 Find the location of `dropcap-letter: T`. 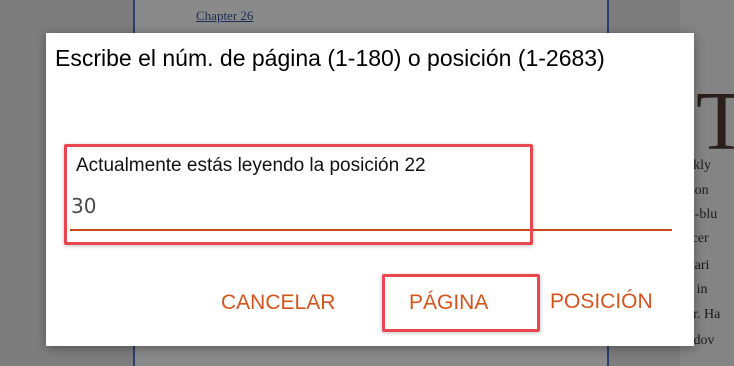

dropcap-letter: T is located at coordinates (715, 121).